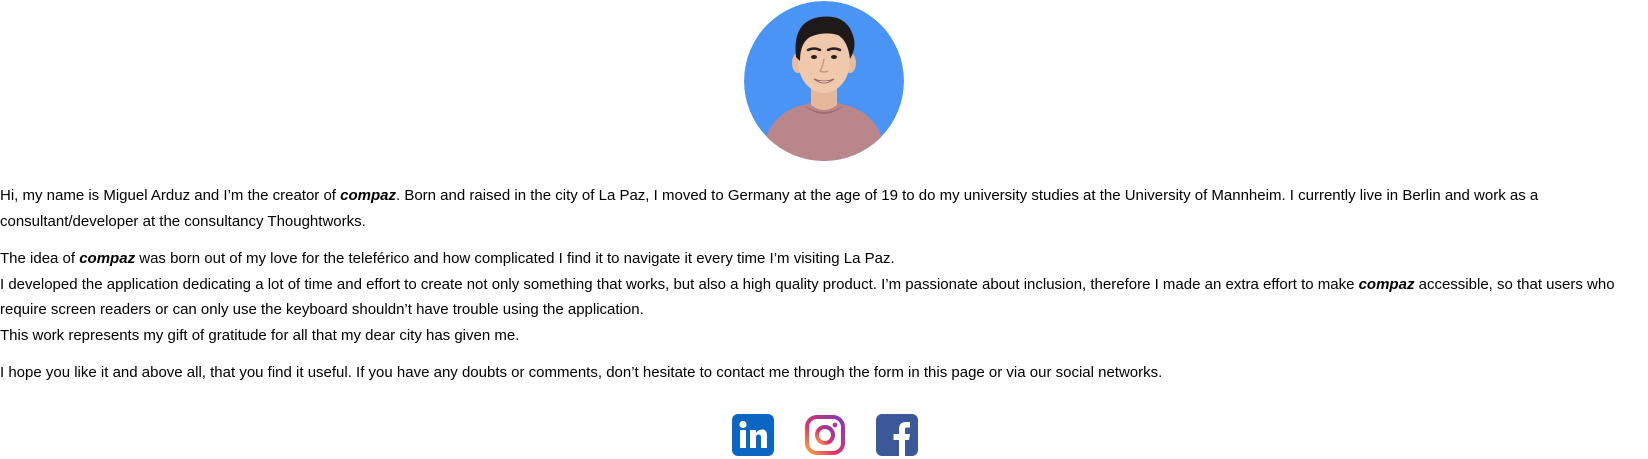 This screenshot has height=459, width=1648. I want to click on social-links, so click(824, 435).